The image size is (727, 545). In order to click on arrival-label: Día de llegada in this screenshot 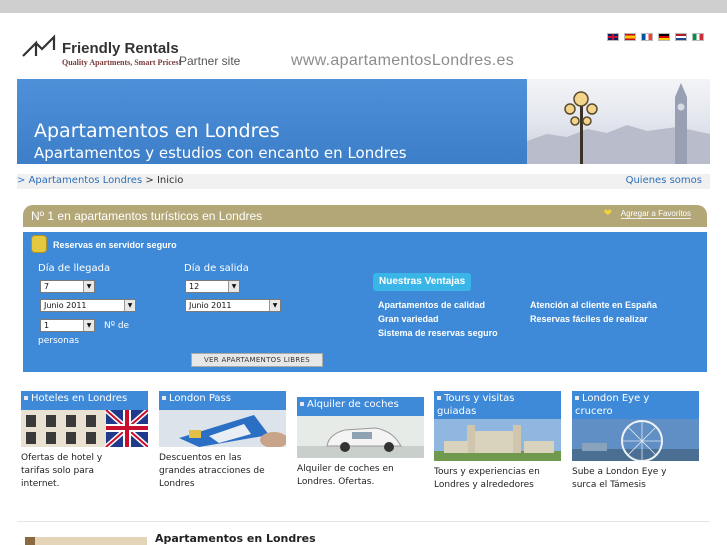, I will do `click(74, 268)`.